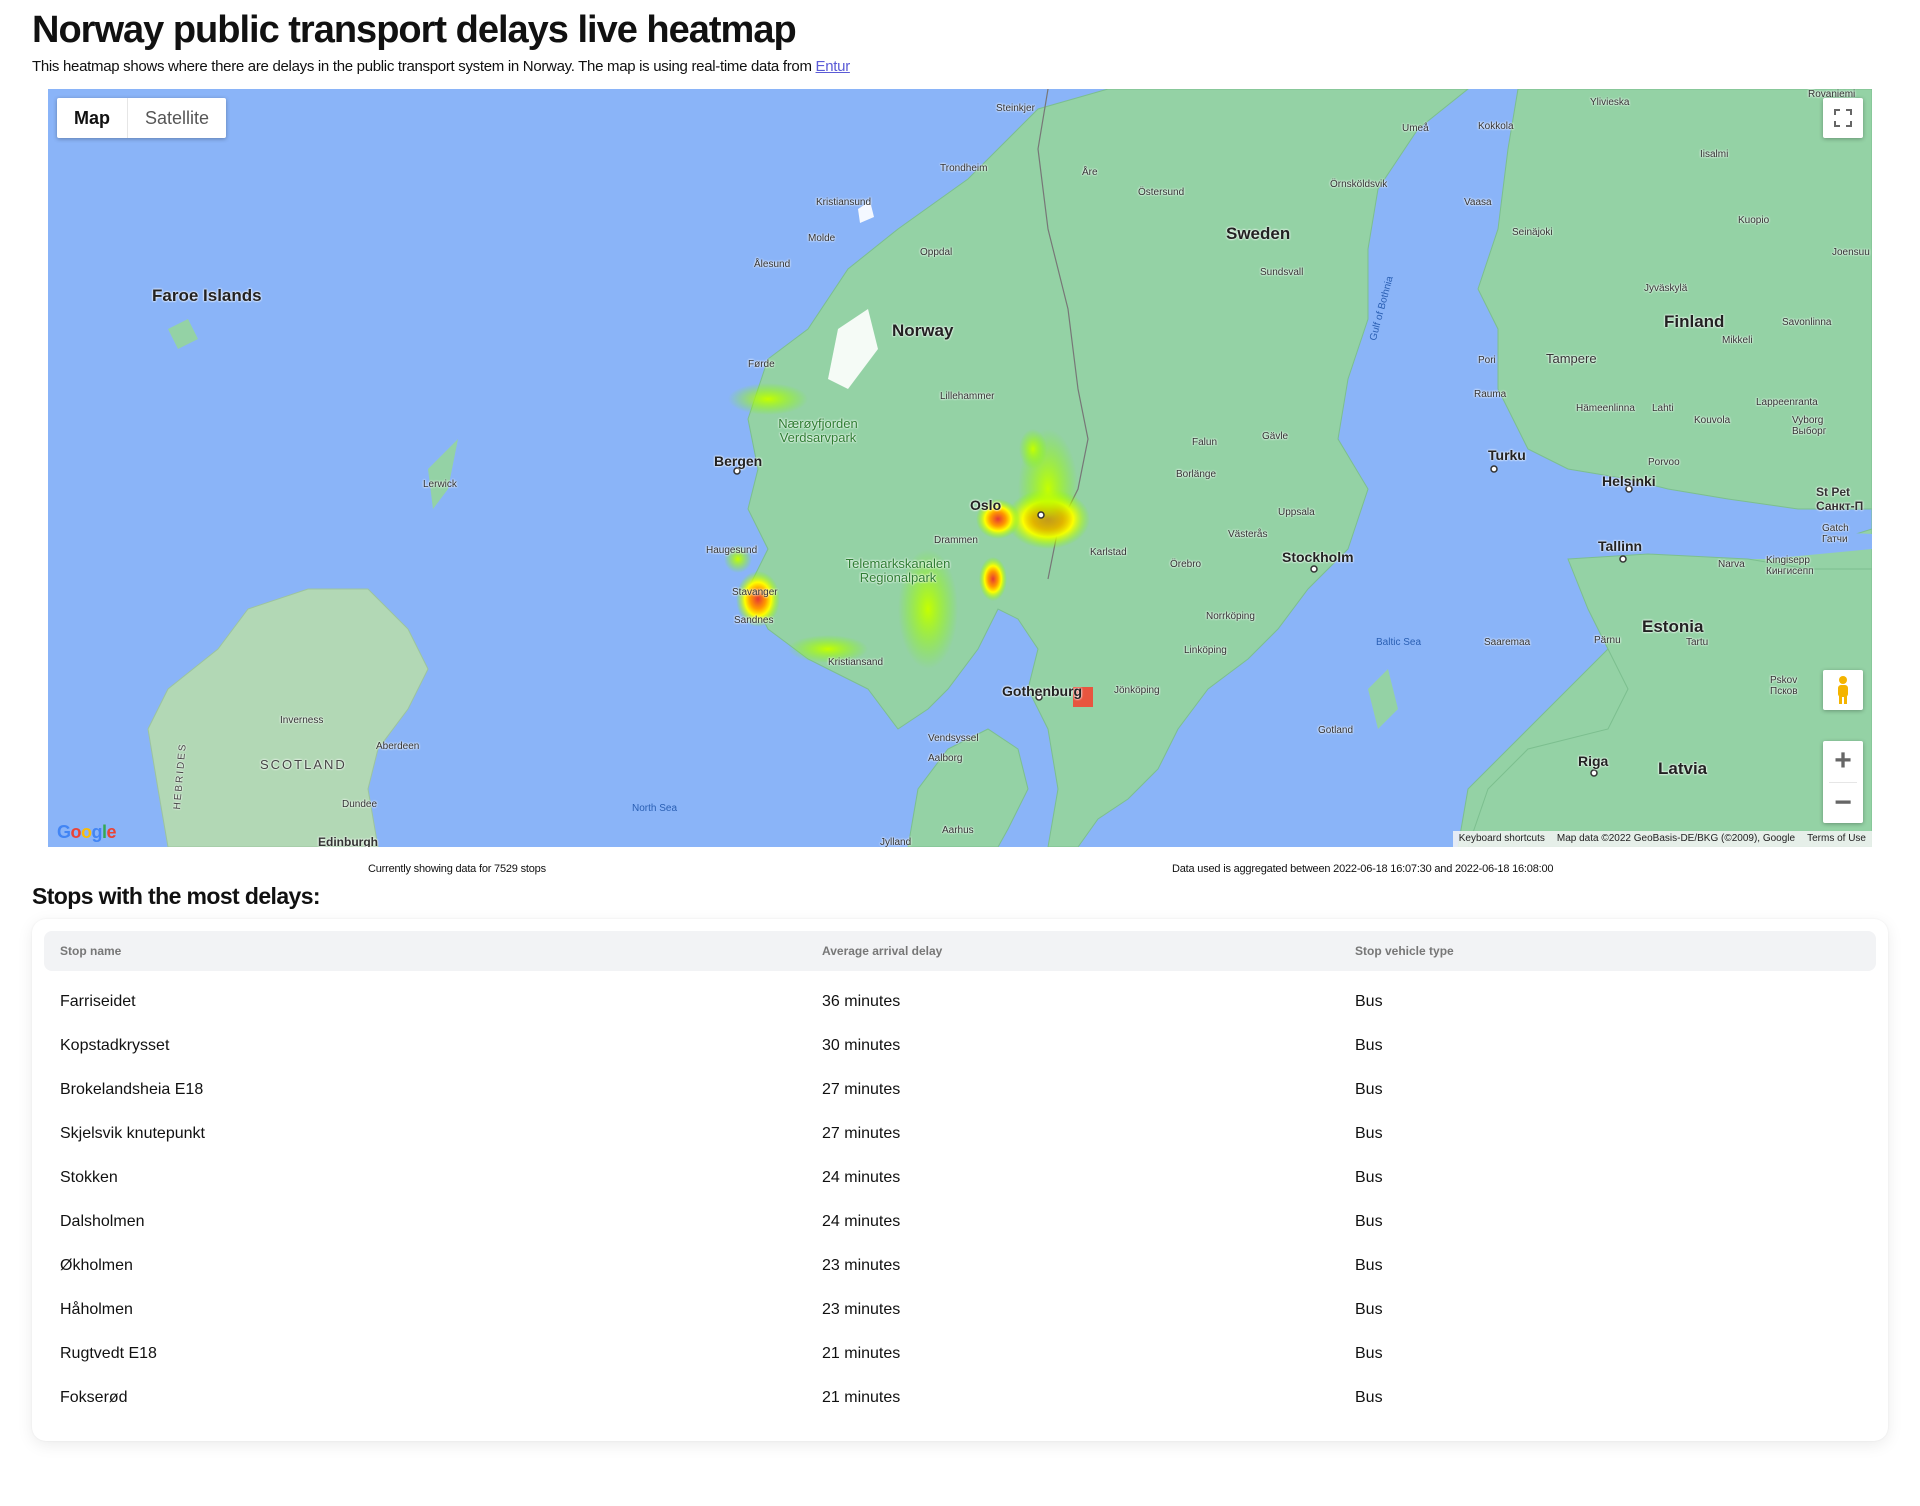 This screenshot has width=1920, height=1506. Describe the element at coordinates (956, 540) in the screenshot. I see `map-label-drammen: Drammen` at that location.